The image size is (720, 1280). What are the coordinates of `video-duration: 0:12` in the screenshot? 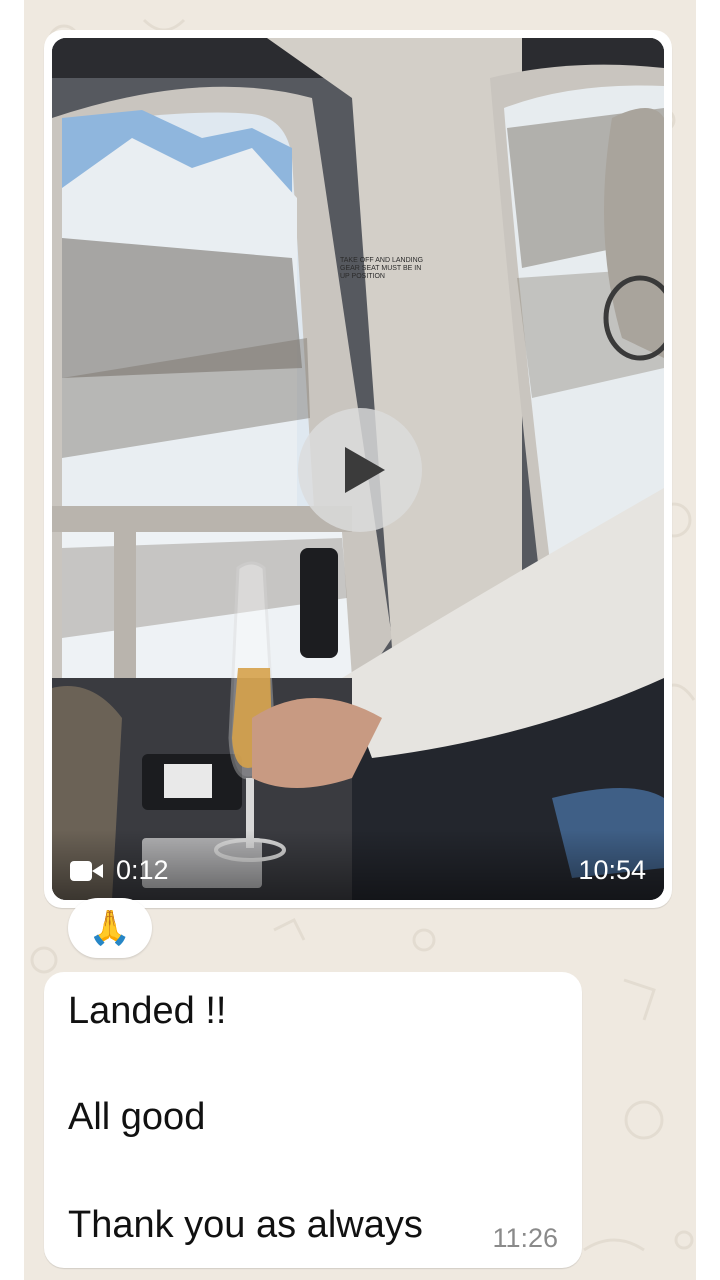 It's located at (119, 870).